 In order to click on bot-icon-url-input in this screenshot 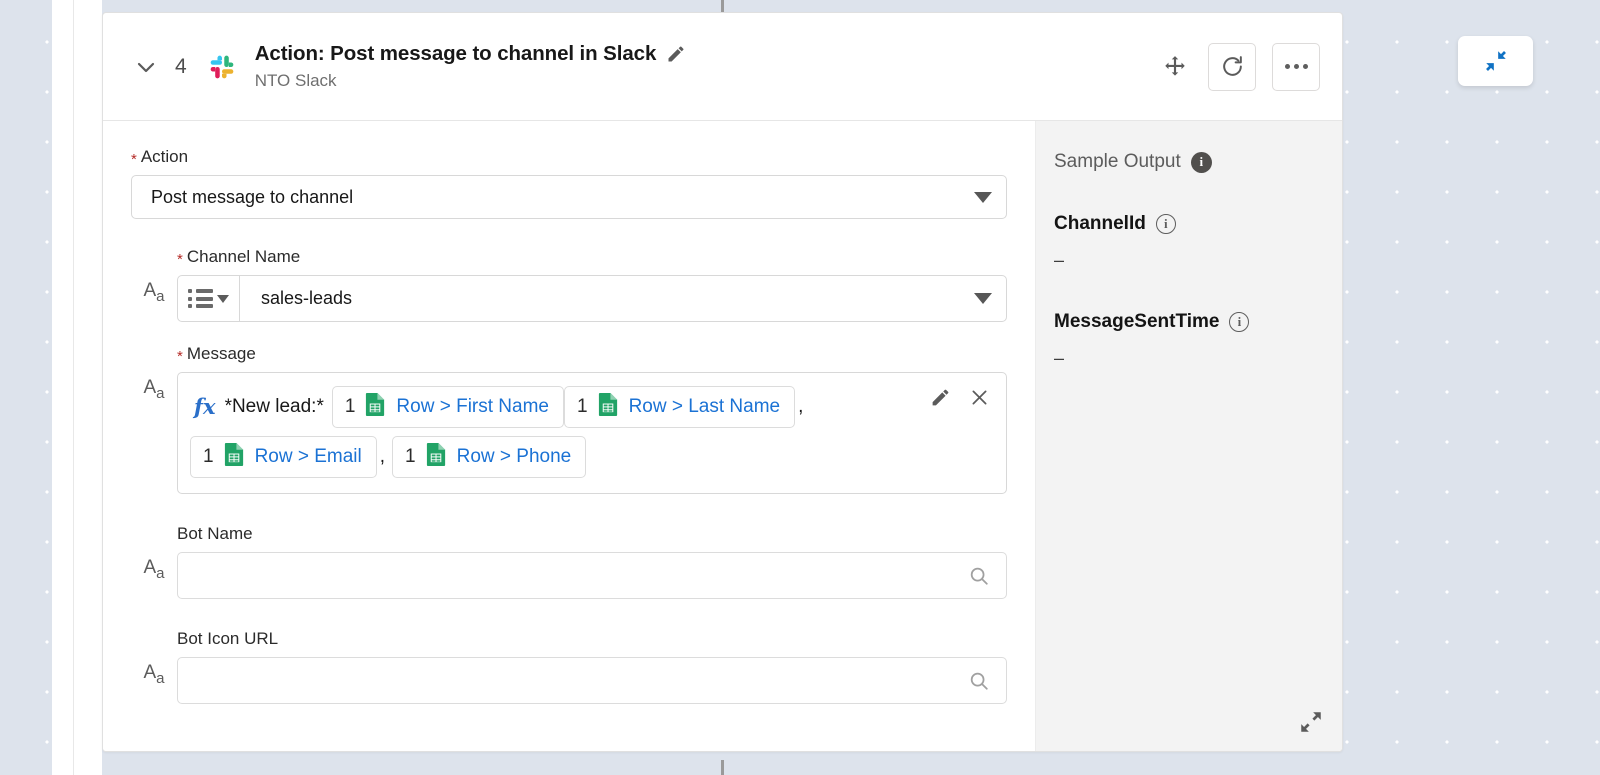, I will do `click(581, 680)`.